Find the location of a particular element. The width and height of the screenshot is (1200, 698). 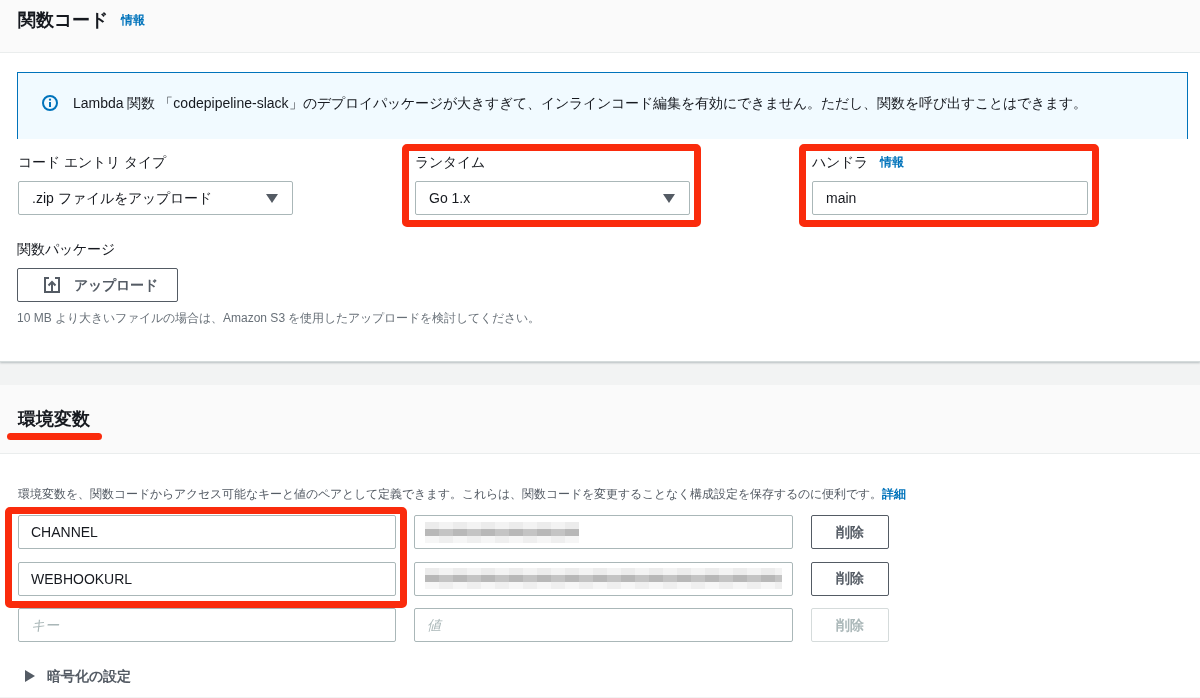

key-input: WEBHOOKURL is located at coordinates (207, 578).